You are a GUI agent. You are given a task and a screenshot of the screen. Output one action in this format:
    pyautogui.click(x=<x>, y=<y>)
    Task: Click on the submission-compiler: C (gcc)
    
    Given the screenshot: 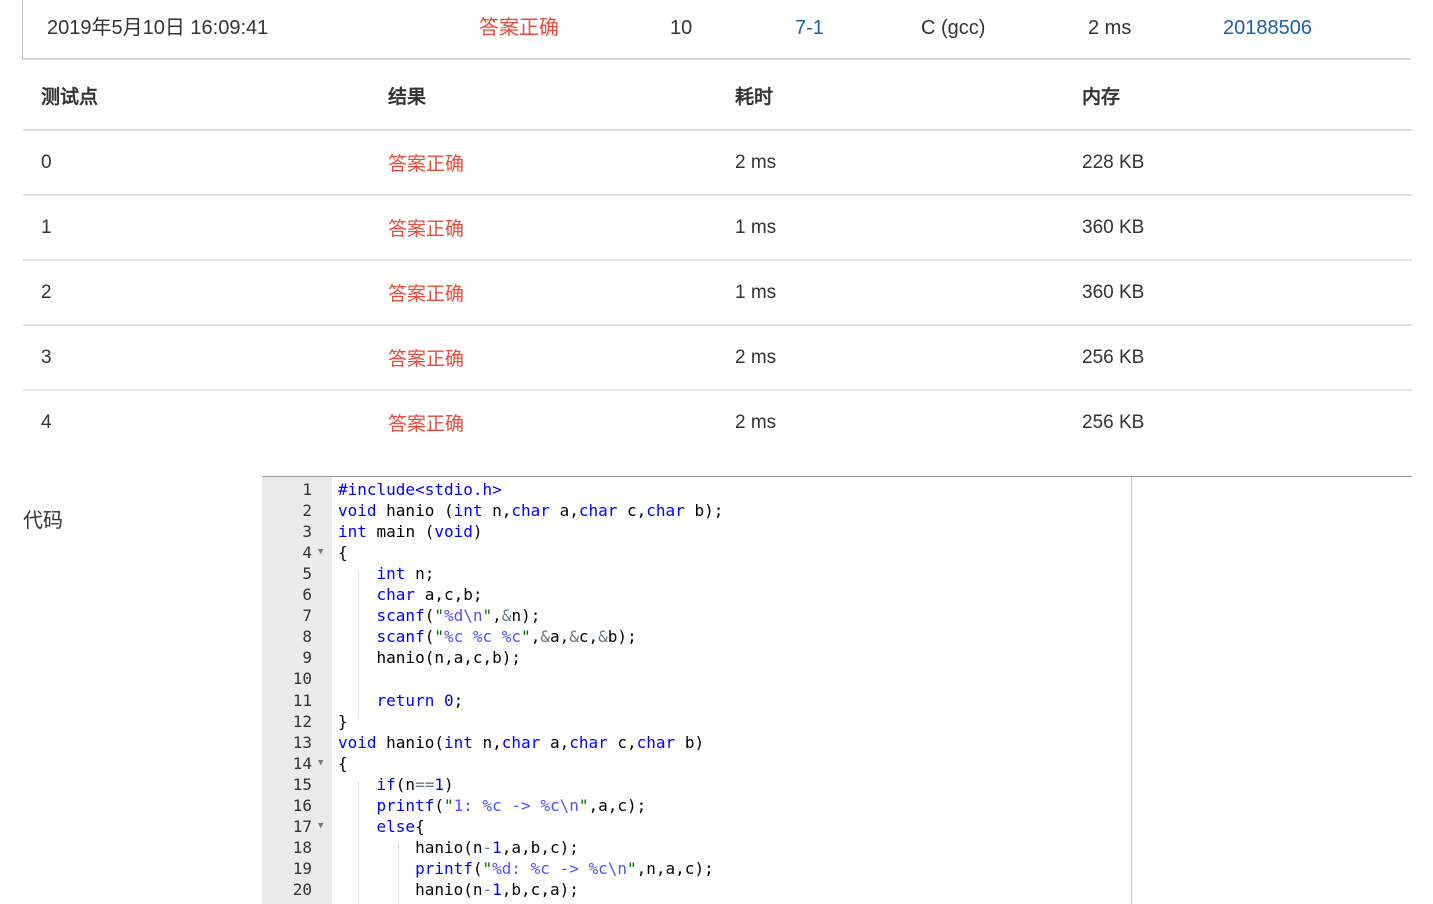 What is the action you would take?
    pyautogui.click(x=953, y=28)
    